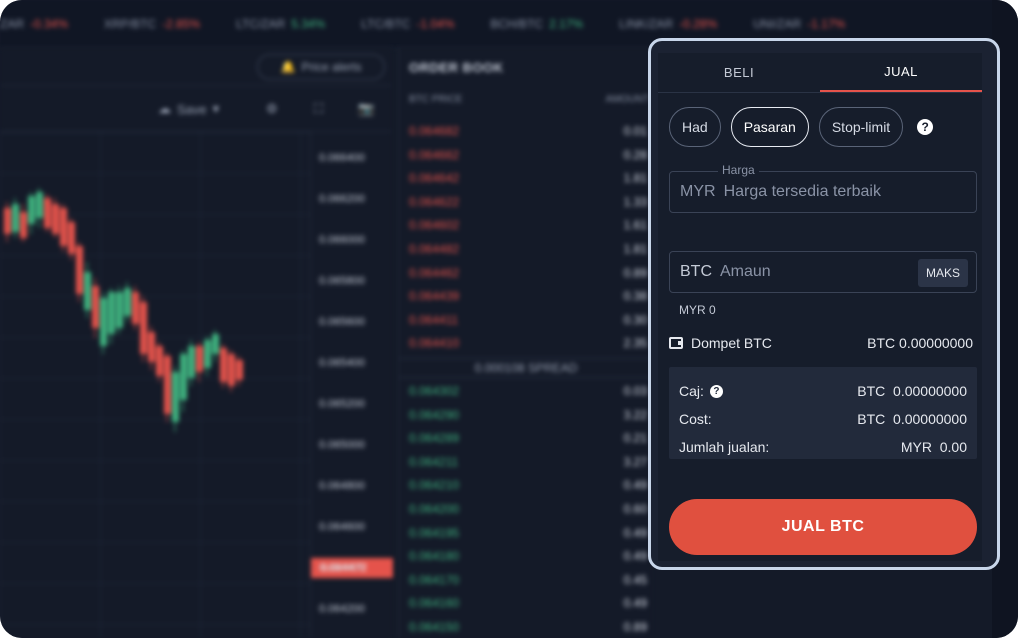 This screenshot has width=1018, height=638. Describe the element at coordinates (695, 127) in the screenshot. I see `order-type-had: Had` at that location.